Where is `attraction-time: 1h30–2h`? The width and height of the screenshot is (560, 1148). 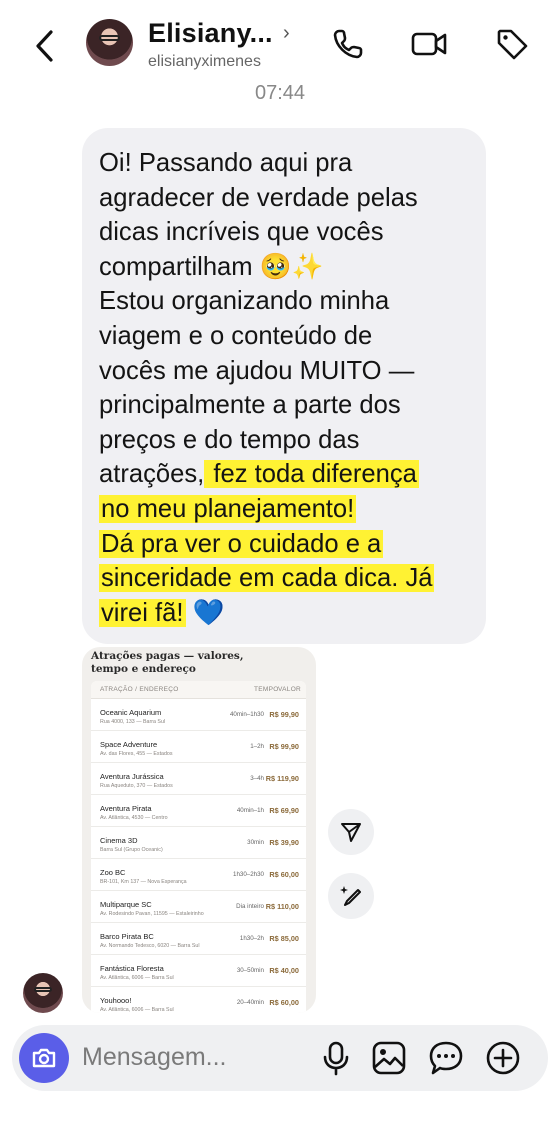
attraction-time: 1h30–2h is located at coordinates (251, 938).